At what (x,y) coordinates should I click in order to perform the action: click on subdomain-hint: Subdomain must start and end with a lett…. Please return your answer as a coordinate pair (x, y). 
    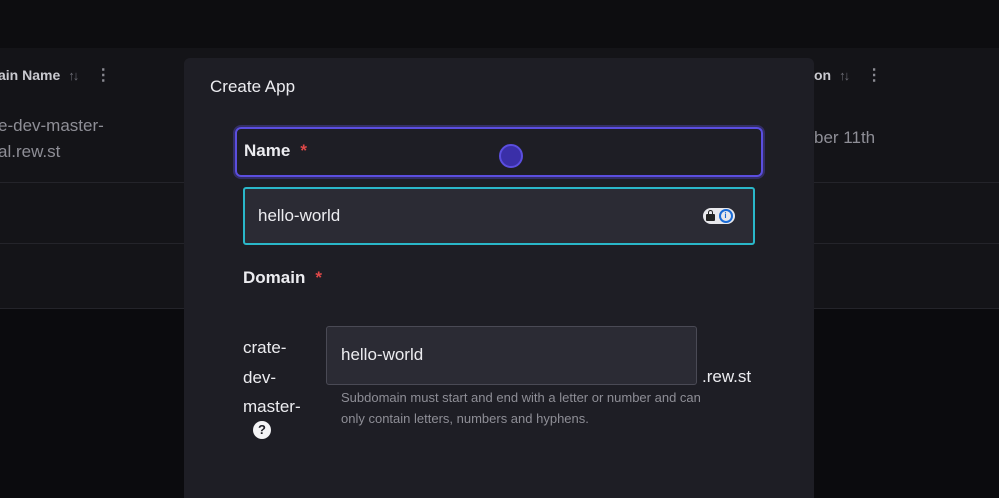
    Looking at the image, I should click on (521, 408).